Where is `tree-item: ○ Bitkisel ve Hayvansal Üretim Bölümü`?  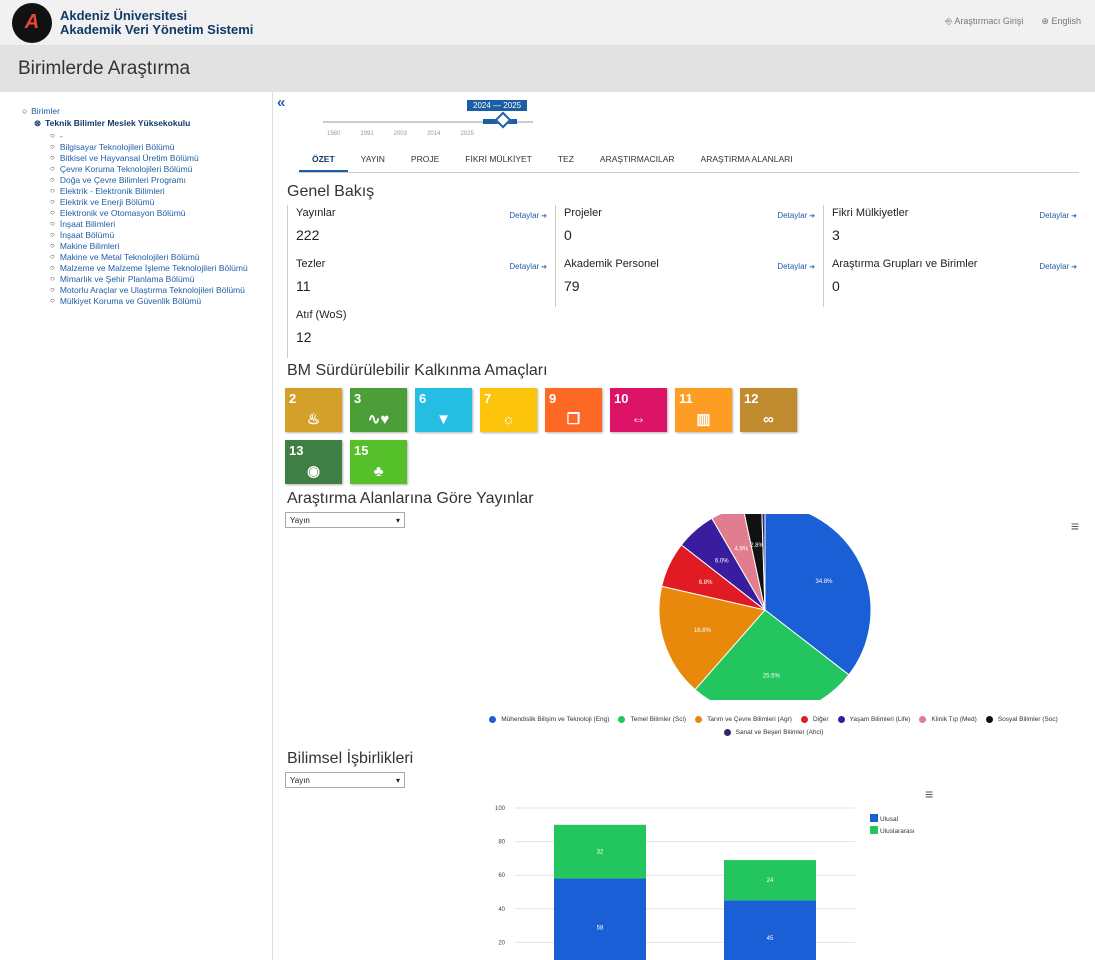
tree-item: ○ Bitkisel ve Hayvansal Üretim Bölümü is located at coordinates (156, 158).